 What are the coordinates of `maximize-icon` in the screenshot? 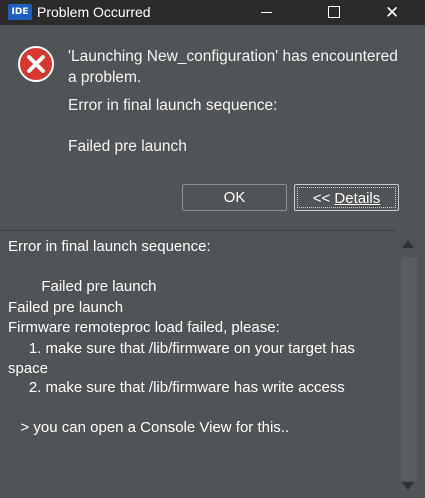 It's located at (334, 12).